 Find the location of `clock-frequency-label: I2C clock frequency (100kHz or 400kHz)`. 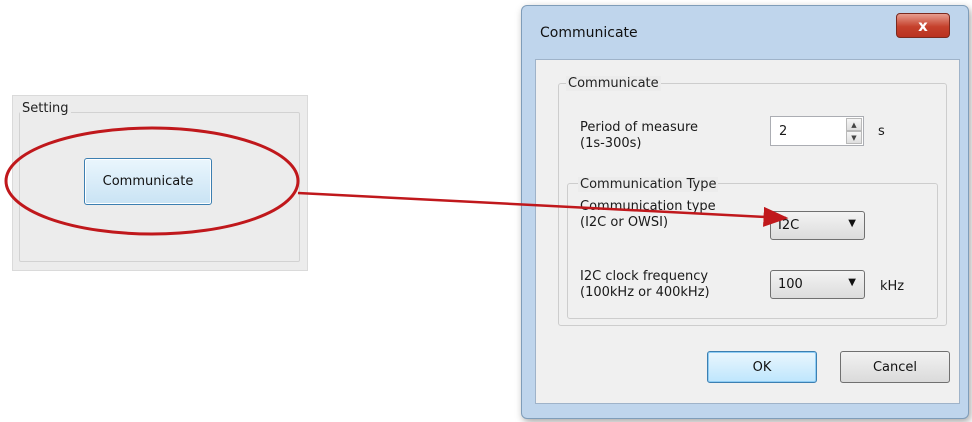

clock-frequency-label: I2C clock frequency (100kHz or 400kHz) is located at coordinates (645, 284).